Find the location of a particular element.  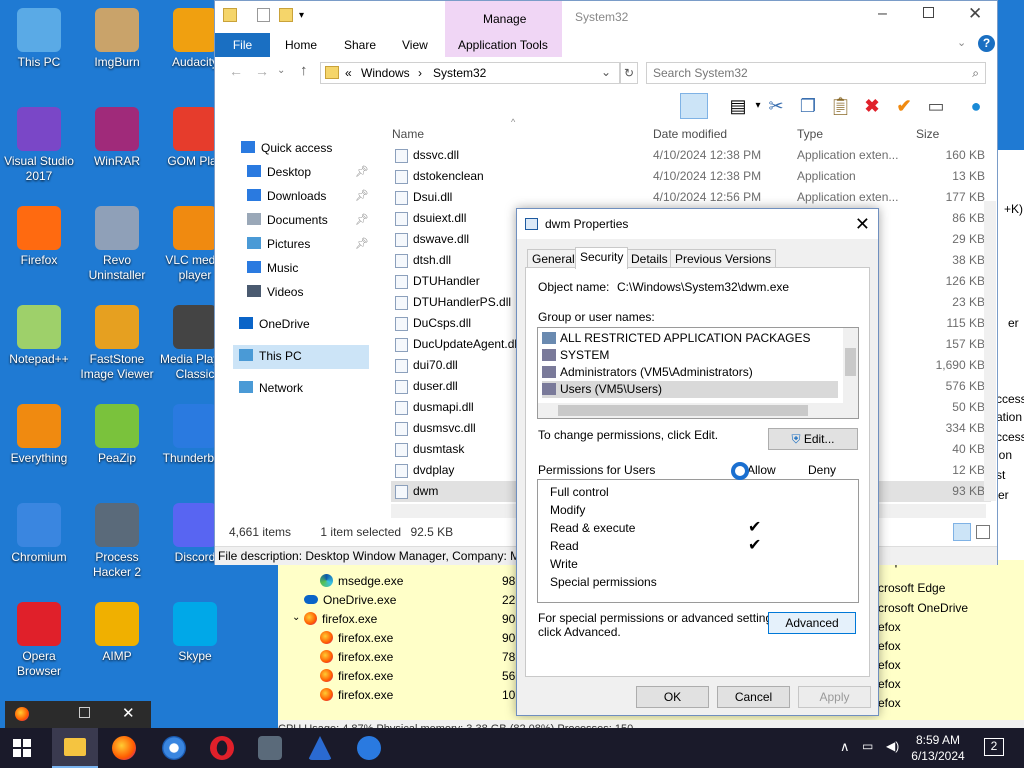

recent-dropdown-icon: ⌄ is located at coordinates (281, 70).